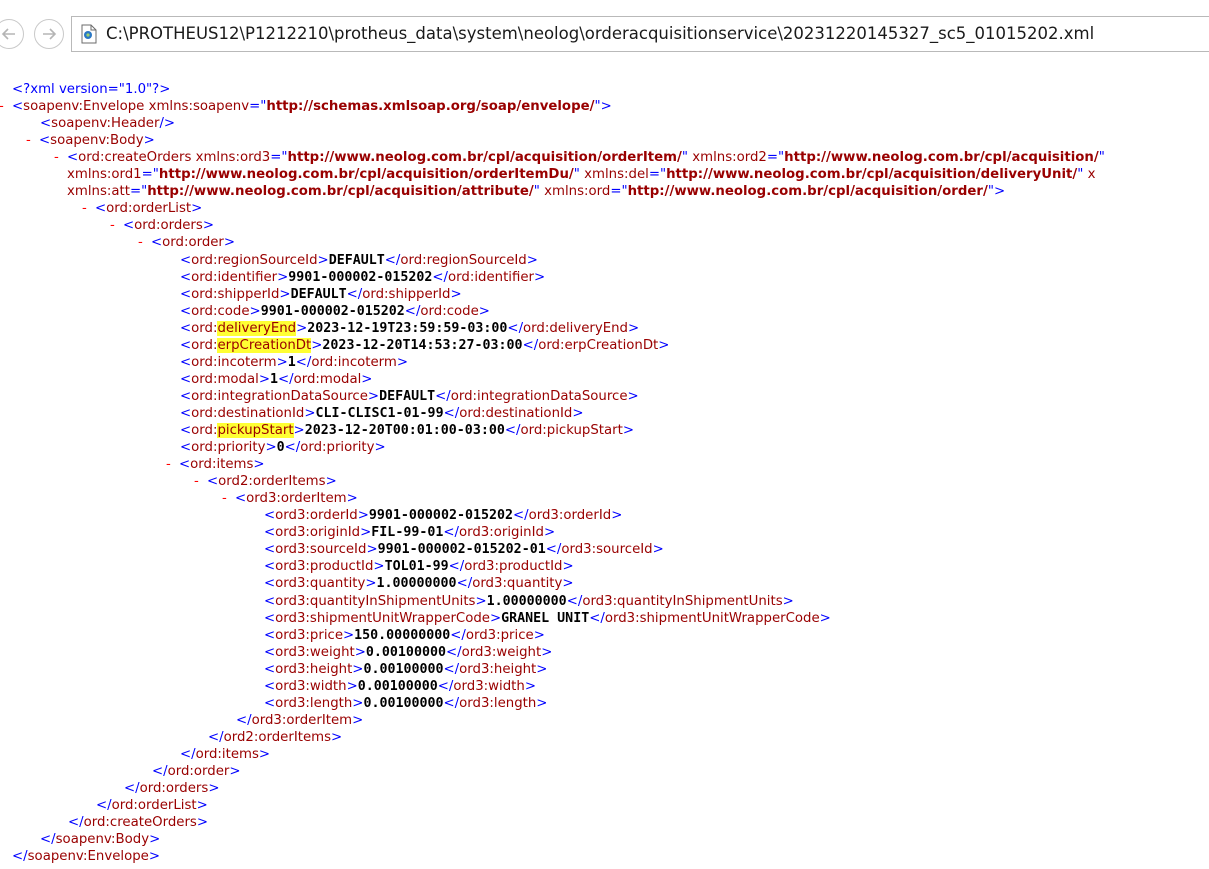  I want to click on xml-value: 2023-12-19T23:59:59-03:00, so click(407, 328).